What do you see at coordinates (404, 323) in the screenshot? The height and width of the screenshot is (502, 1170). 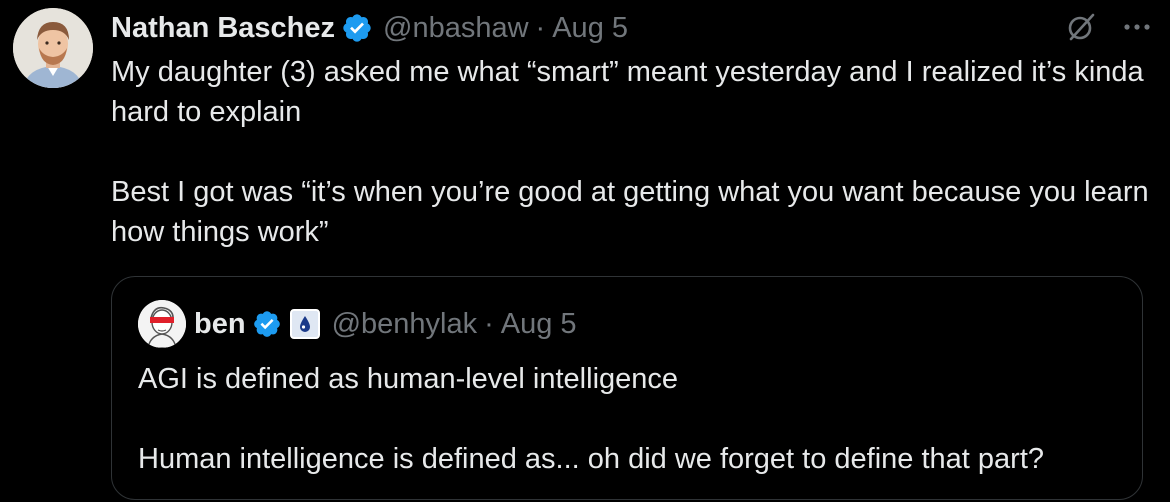 I see `quoted-author-handle: @benhylak` at bounding box center [404, 323].